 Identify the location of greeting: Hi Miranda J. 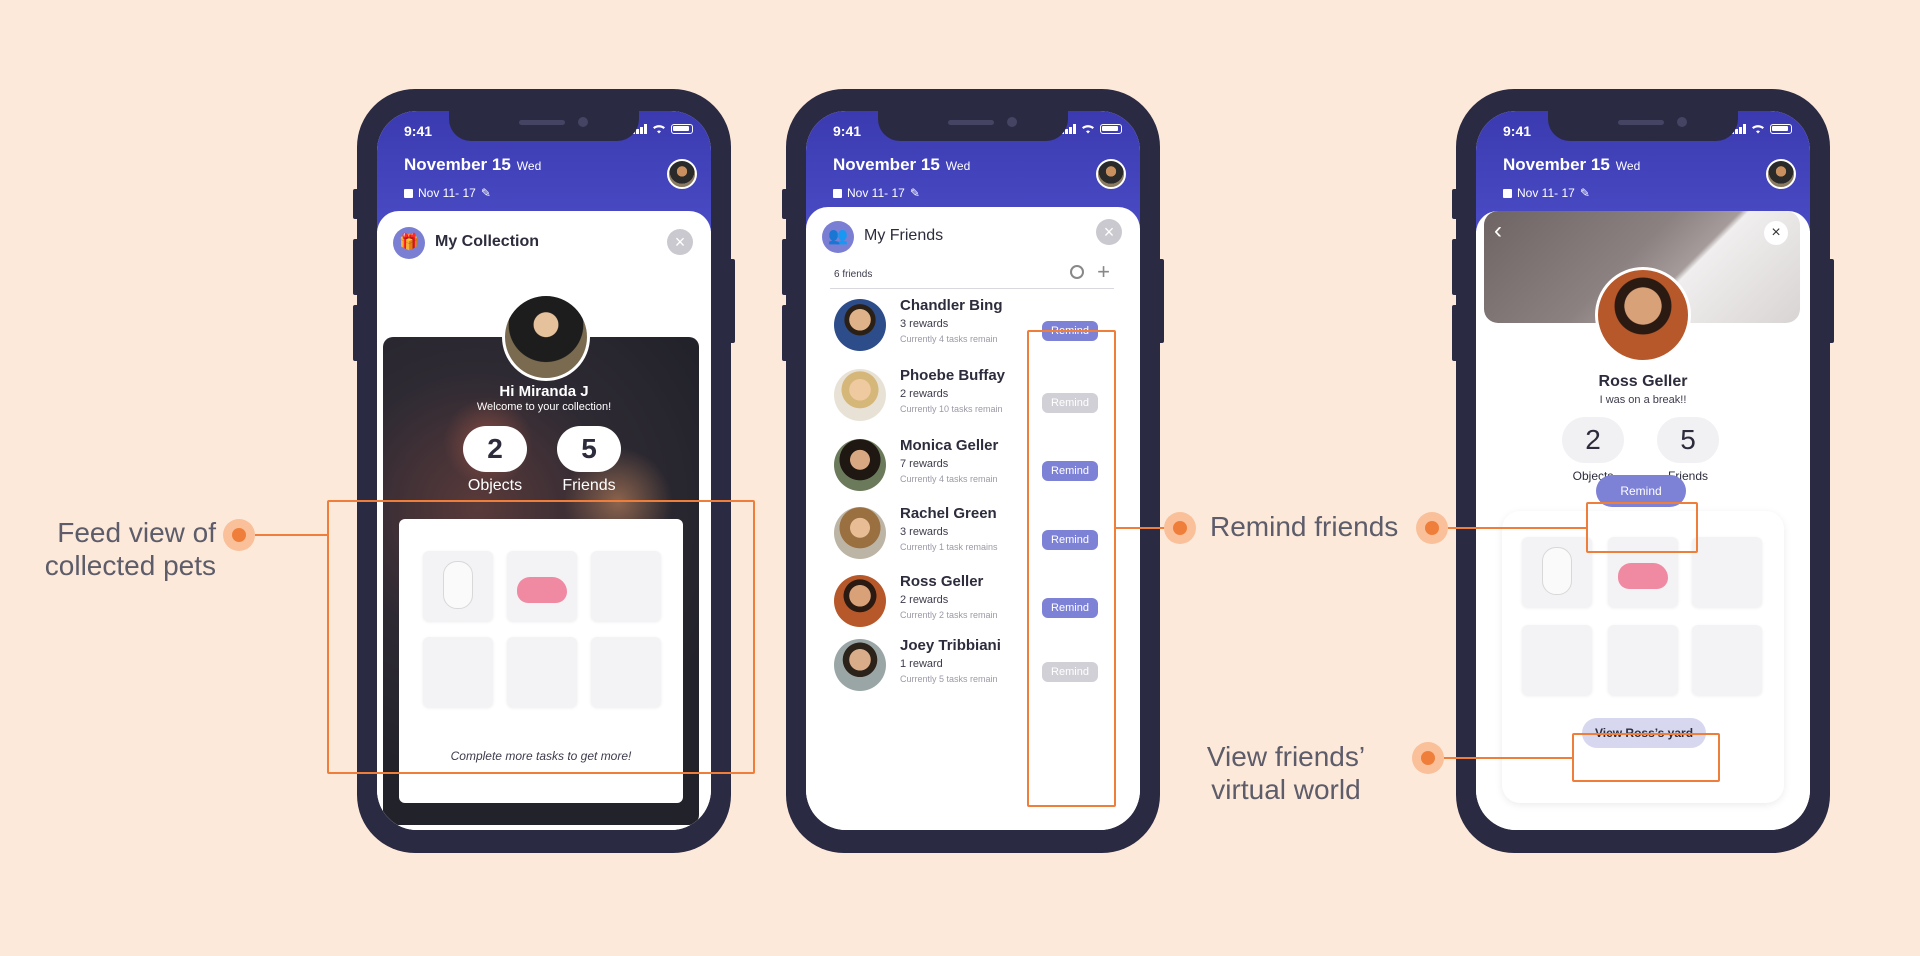
(544, 391).